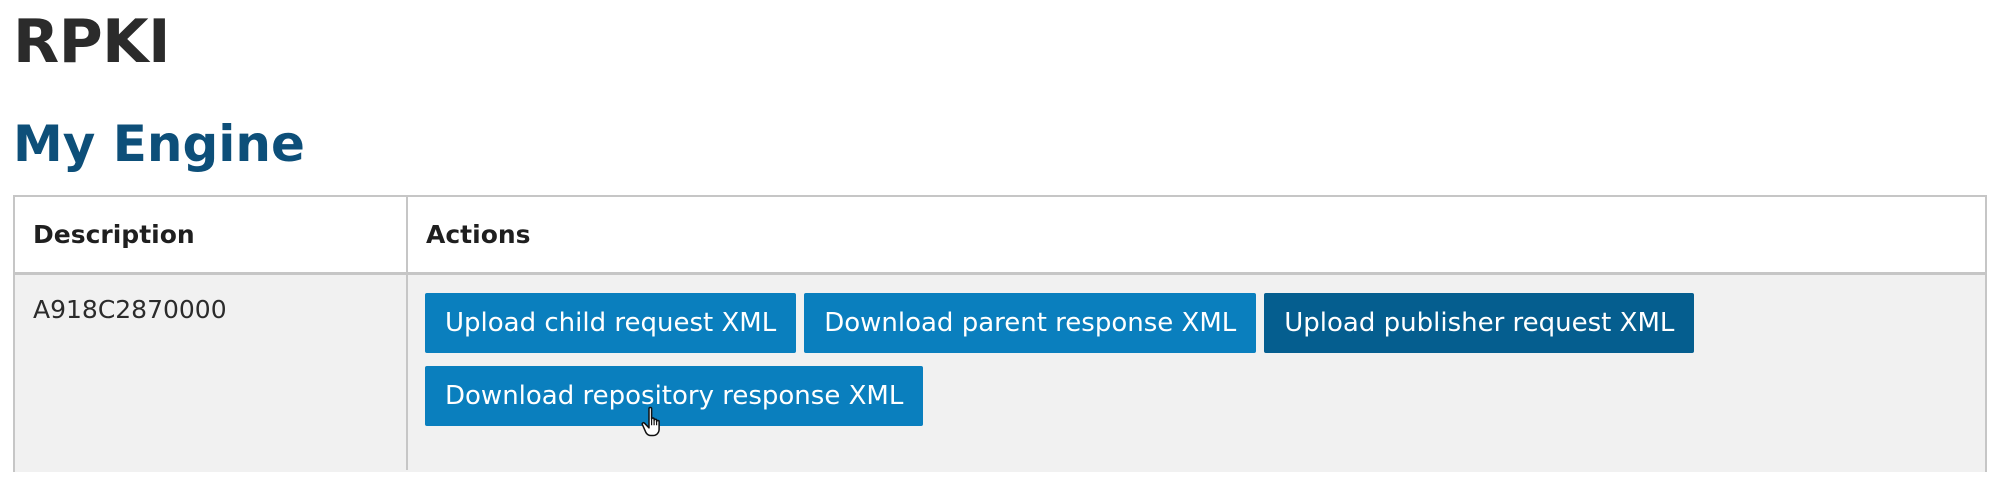 This screenshot has width=2000, height=482. Describe the element at coordinates (407, 333) in the screenshot. I see `column-divider` at that location.